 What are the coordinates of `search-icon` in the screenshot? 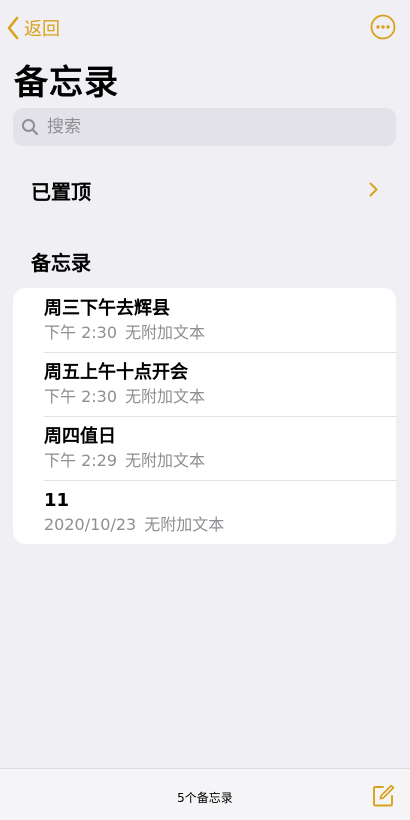 It's located at (30, 127).